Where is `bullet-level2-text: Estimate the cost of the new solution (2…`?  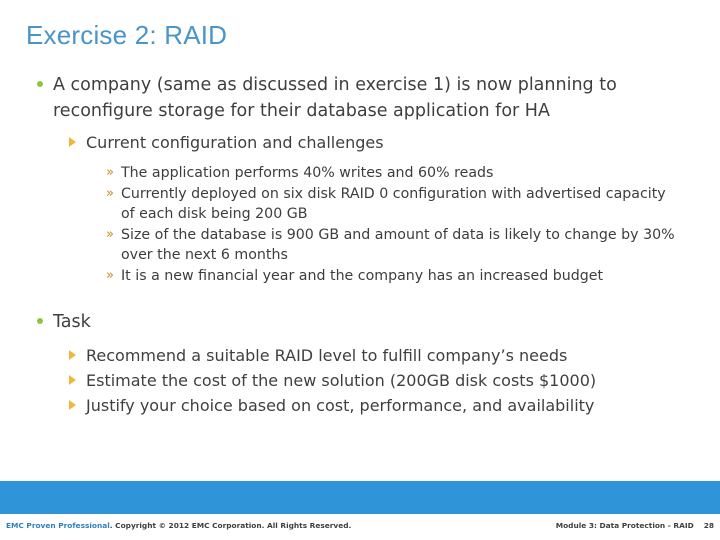 bullet-level2-text: Estimate the cost of the new solution (2… is located at coordinates (341, 380).